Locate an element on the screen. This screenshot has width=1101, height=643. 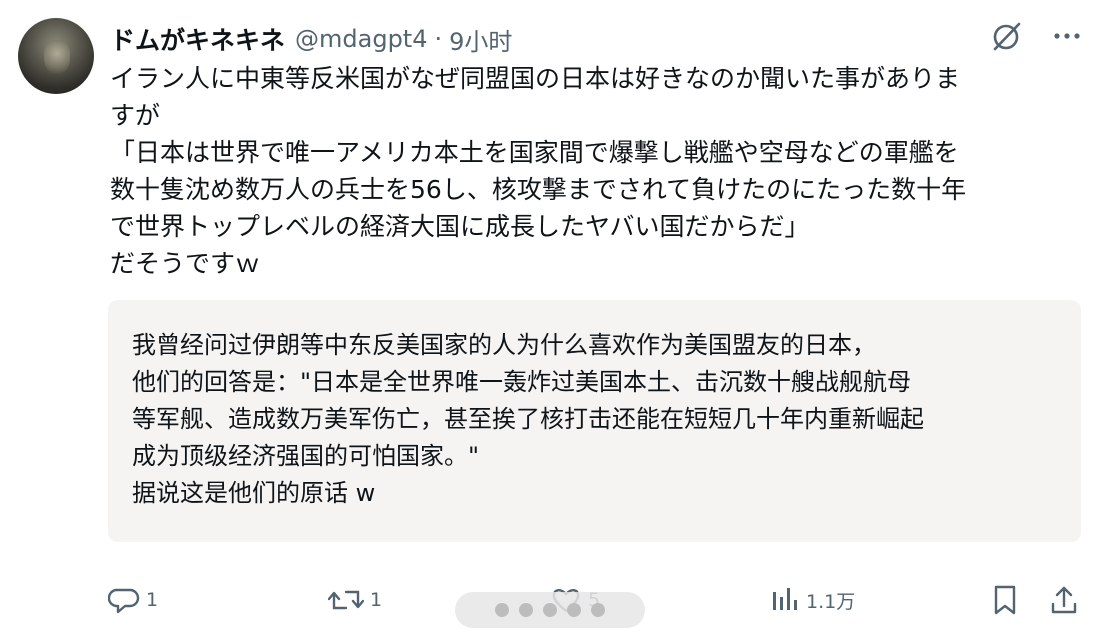
timestamp: 9小时 is located at coordinates (480, 39).